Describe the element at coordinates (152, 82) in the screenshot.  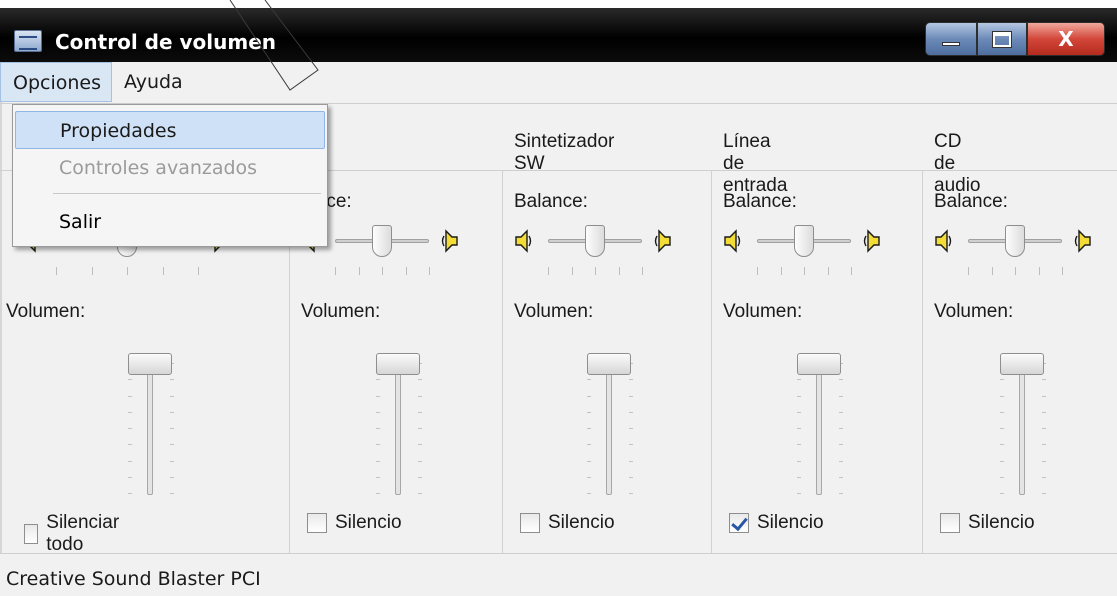
I see `menu-ayuda: Ayuda` at that location.